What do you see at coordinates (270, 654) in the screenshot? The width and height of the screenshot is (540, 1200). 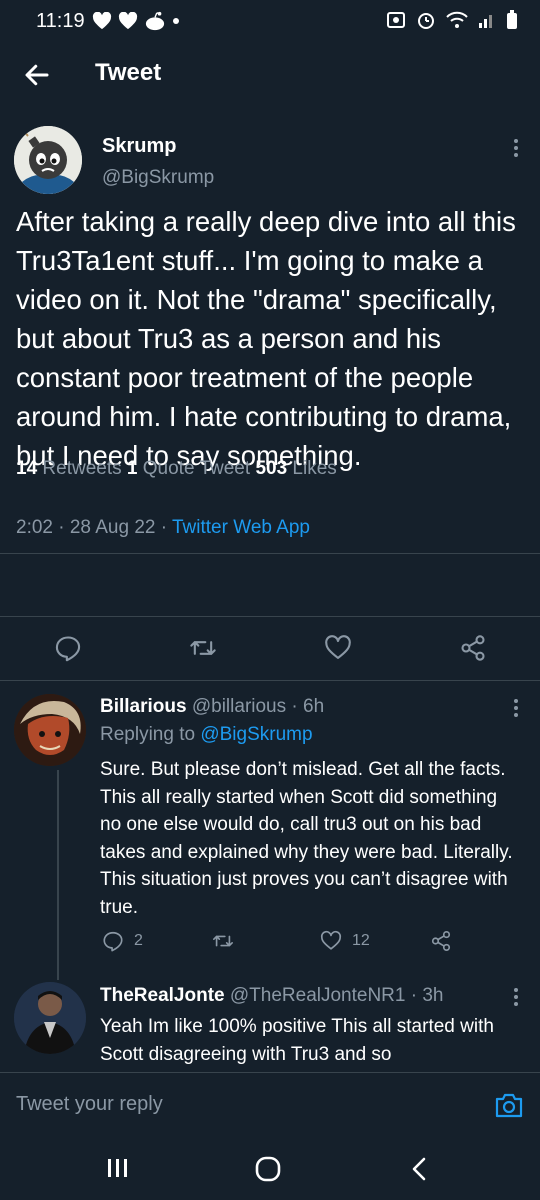 I see `tweet-action-bar` at bounding box center [270, 654].